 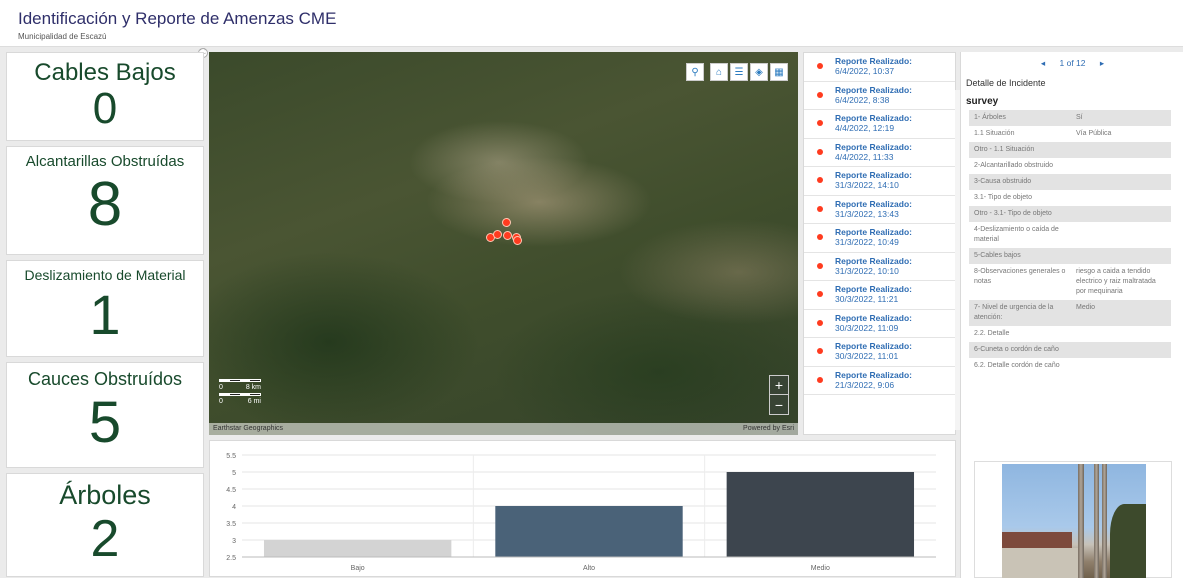 I want to click on zoom-control: + −, so click(x=779, y=395).